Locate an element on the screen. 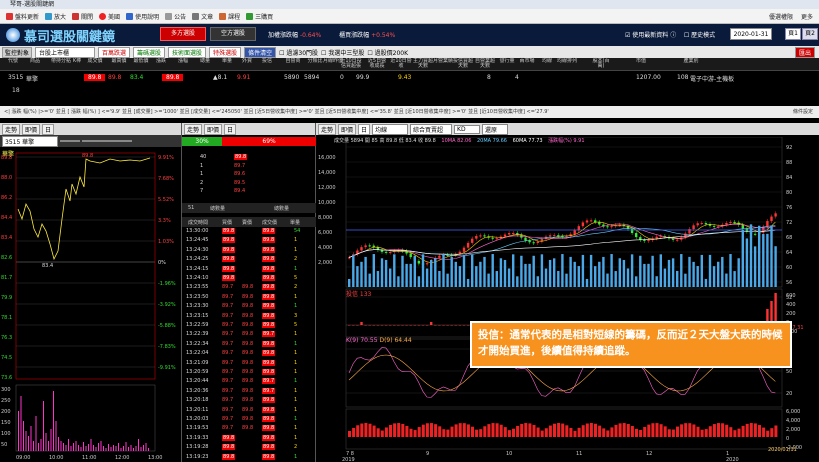  tick-row: 13:23:15 89.7 89.8 89.8 3 is located at coordinates (249, 316).